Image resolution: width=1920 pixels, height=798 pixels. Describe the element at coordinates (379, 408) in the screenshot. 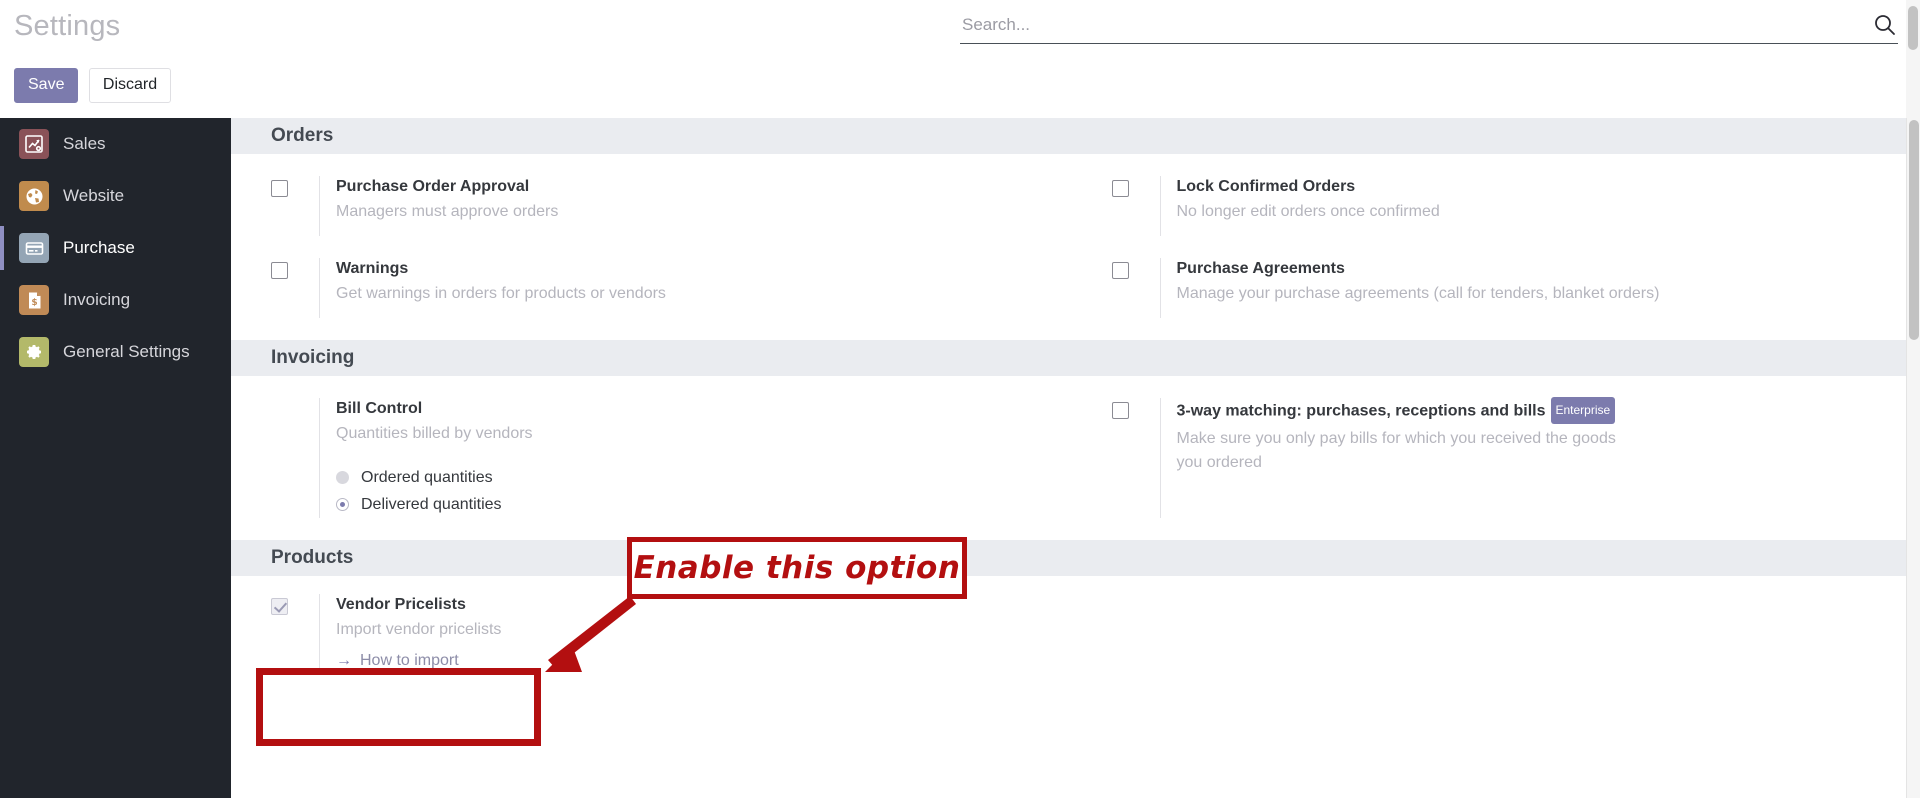

I see `option-title: Bill Control` at that location.